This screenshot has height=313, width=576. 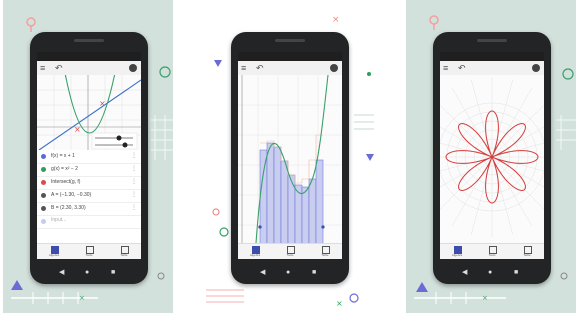 I want to click on plus-icon, so click(x=43, y=221).